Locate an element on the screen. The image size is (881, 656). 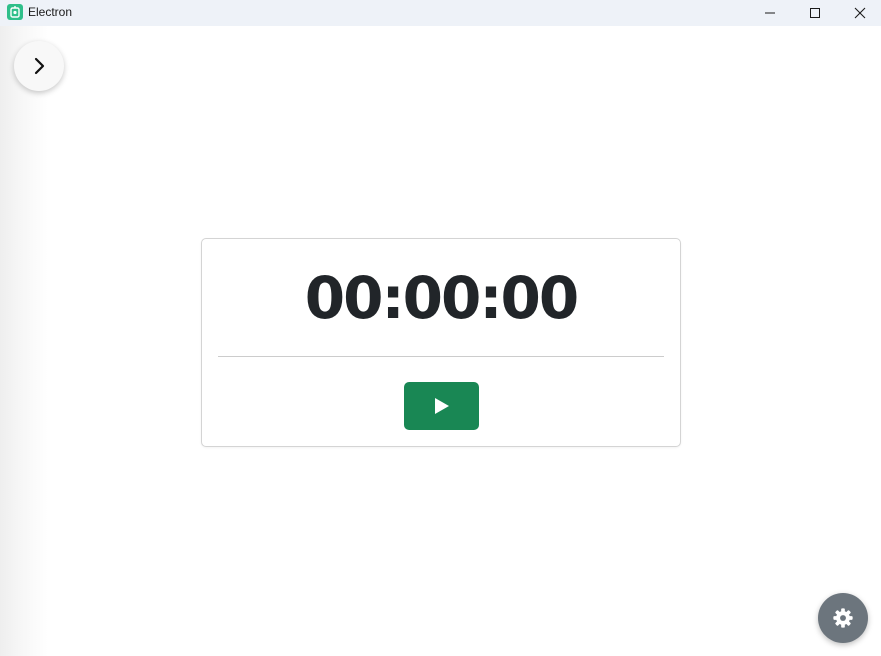
close-icon is located at coordinates (860, 13).